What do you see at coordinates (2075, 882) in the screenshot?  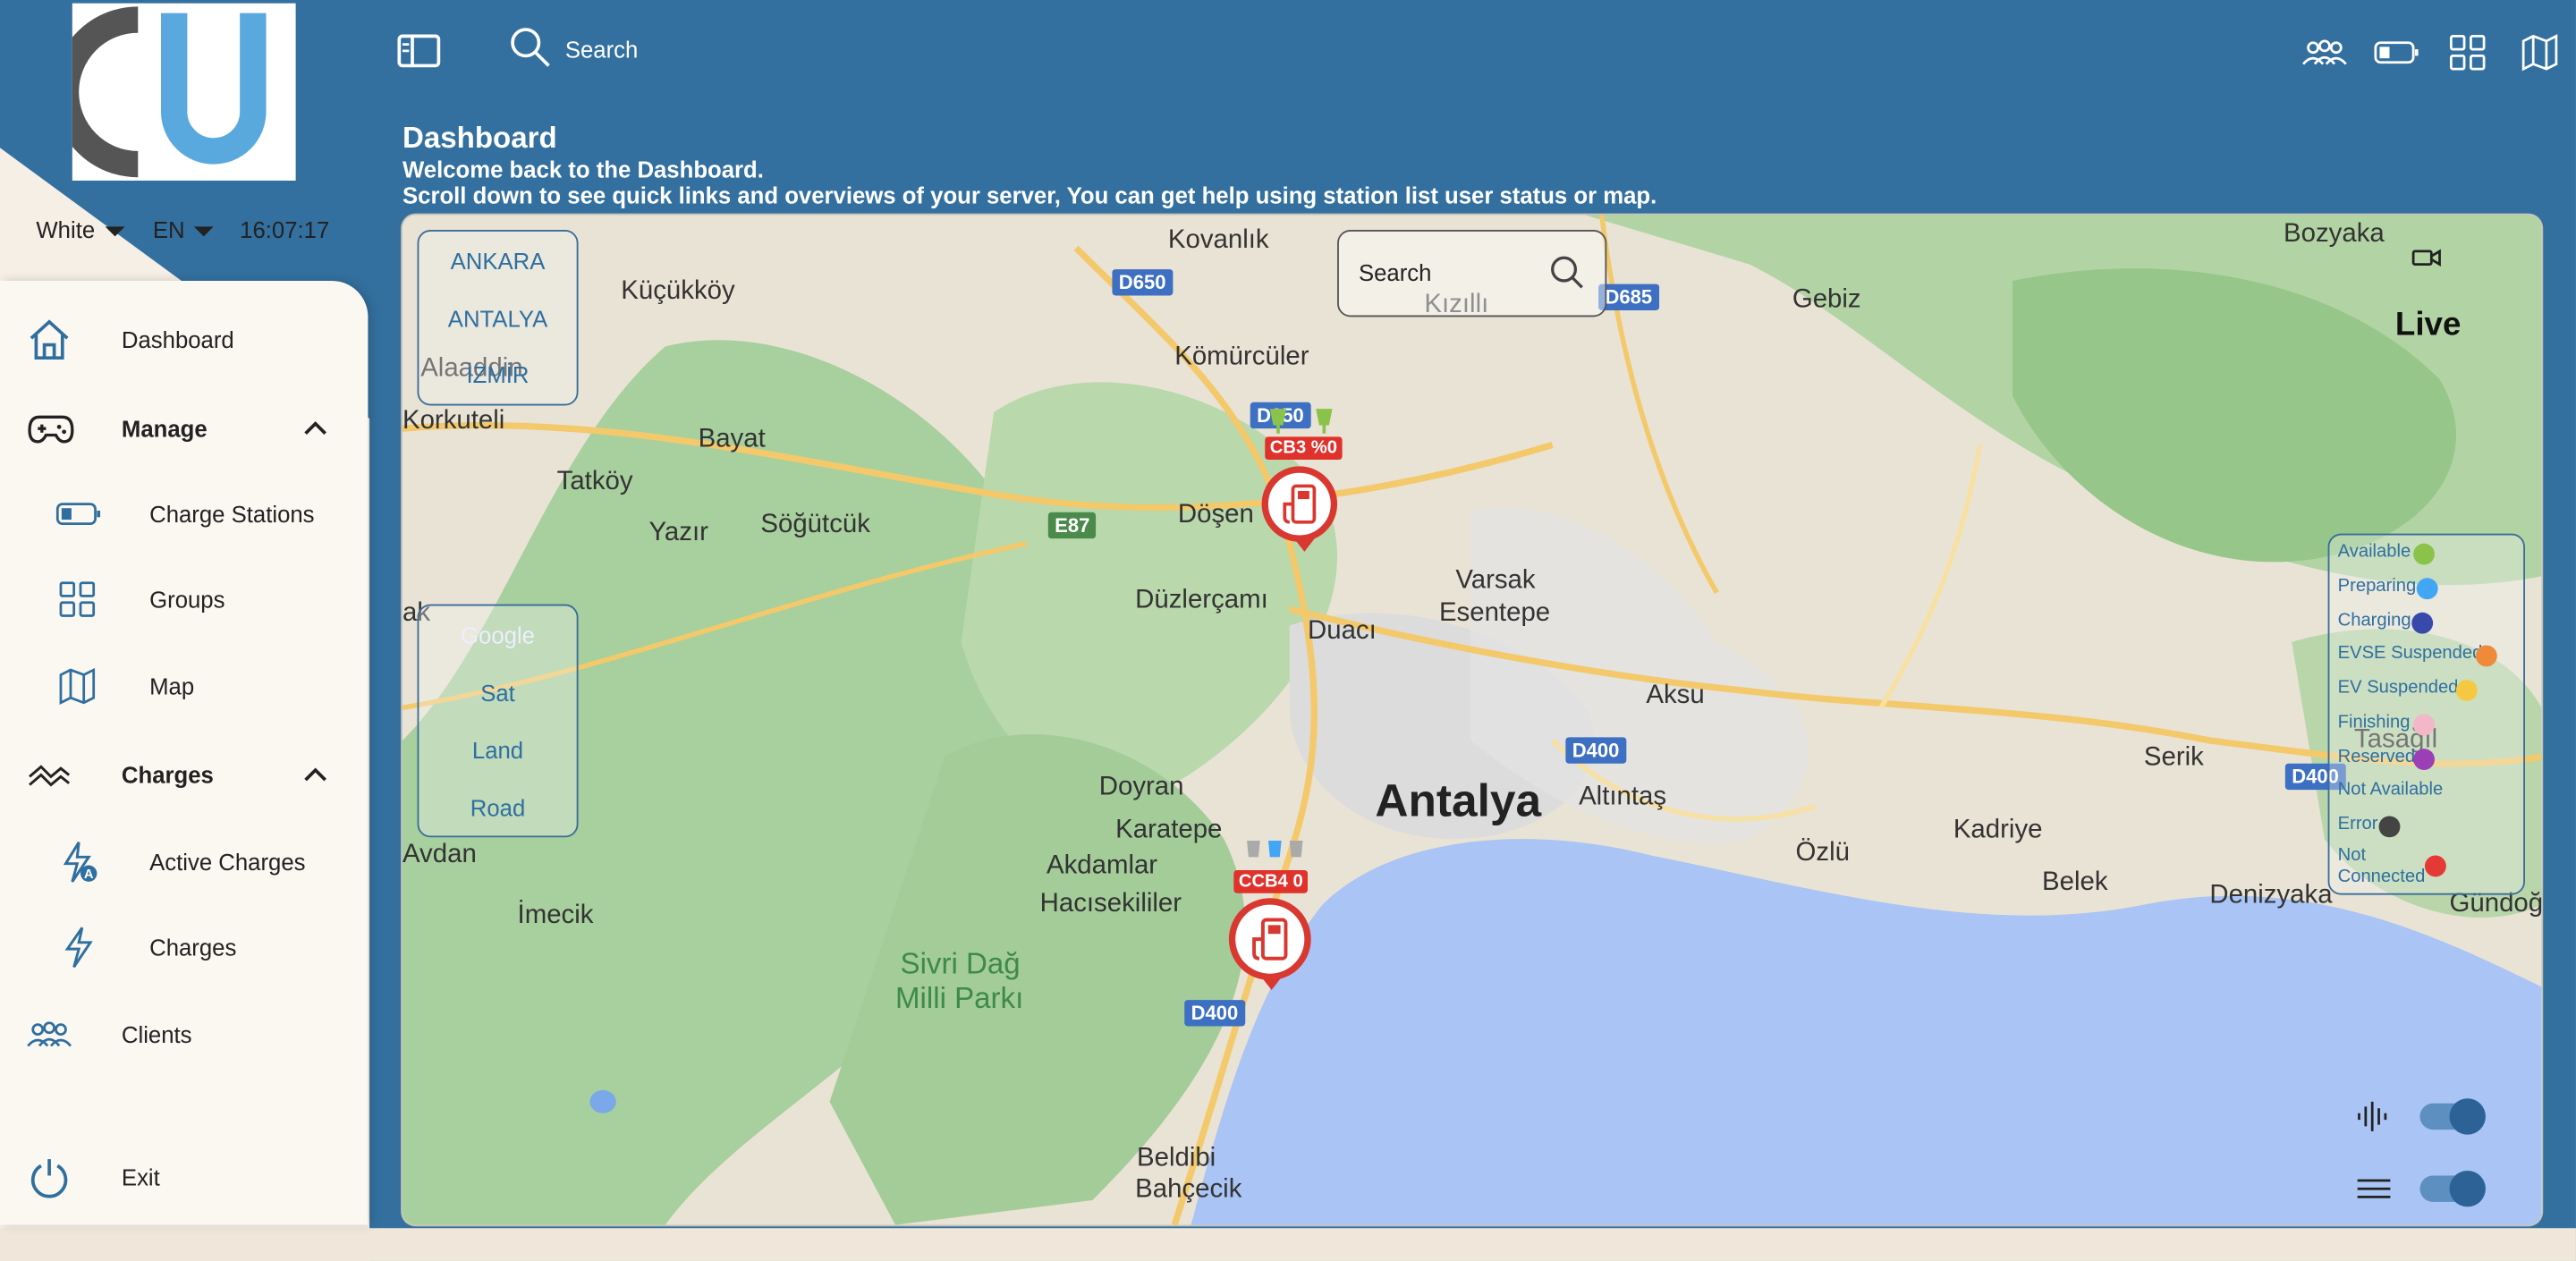 I see `place-label: Belek` at bounding box center [2075, 882].